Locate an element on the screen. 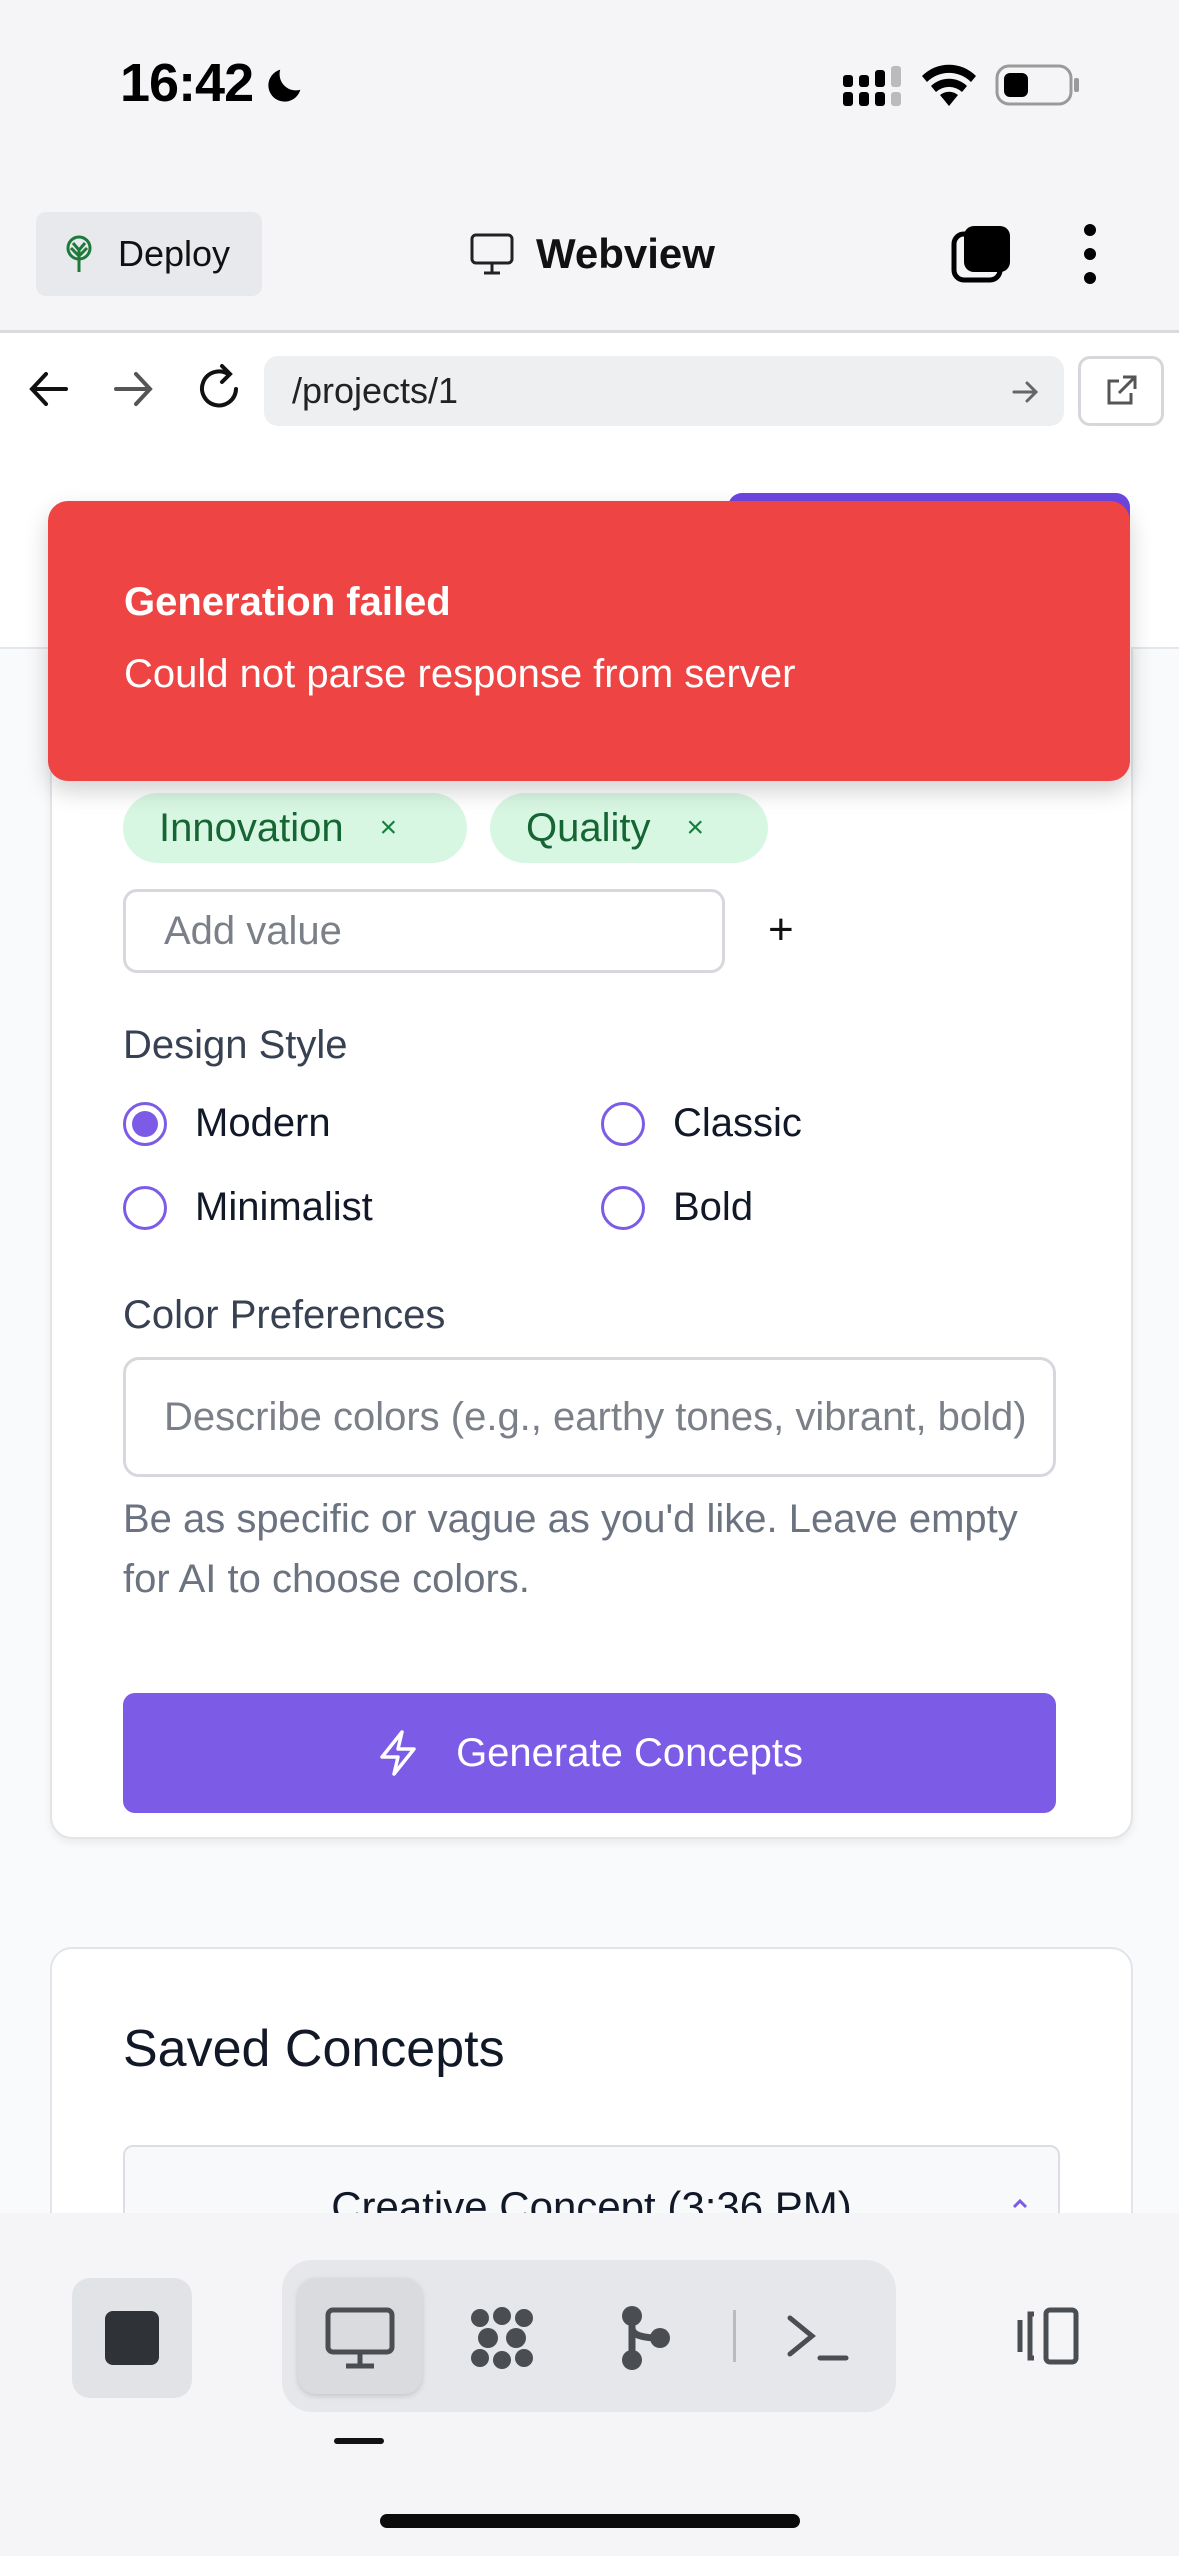 The width and height of the screenshot is (1179, 2556). lightning-icon is located at coordinates (398, 1753).